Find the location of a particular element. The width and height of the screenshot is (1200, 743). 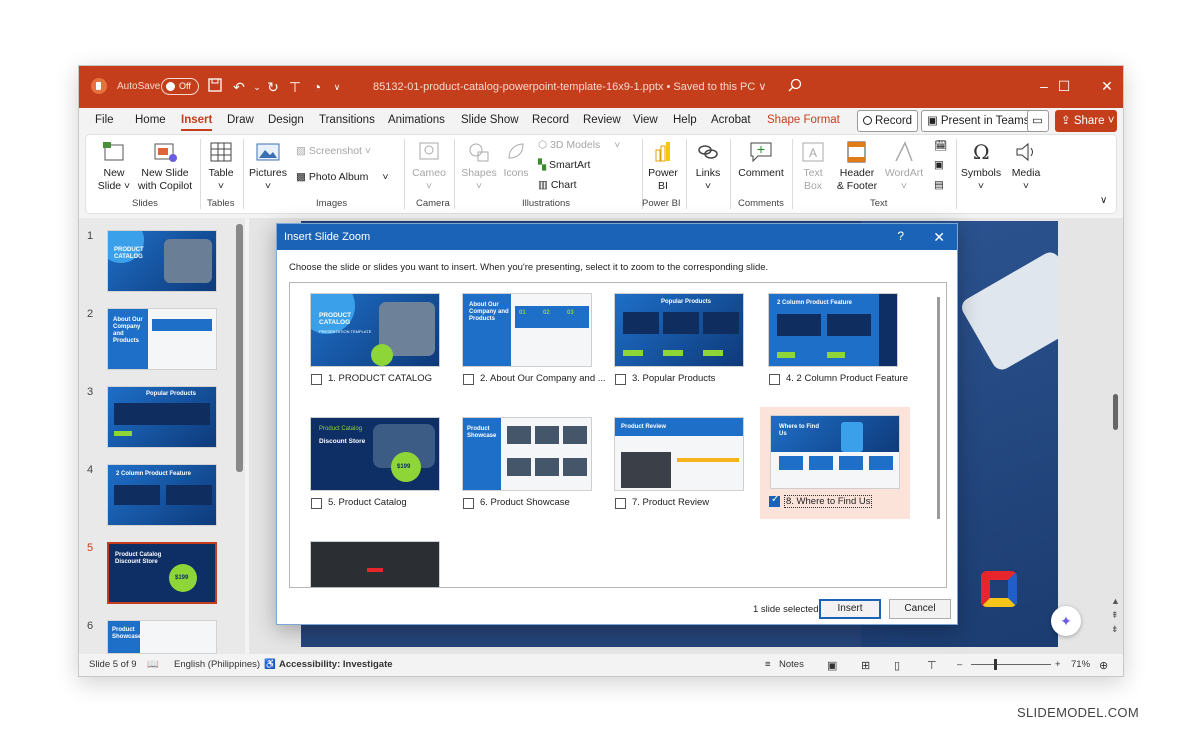

slide-option-7: Product Review 7. Product Review is located at coordinates (679, 469).